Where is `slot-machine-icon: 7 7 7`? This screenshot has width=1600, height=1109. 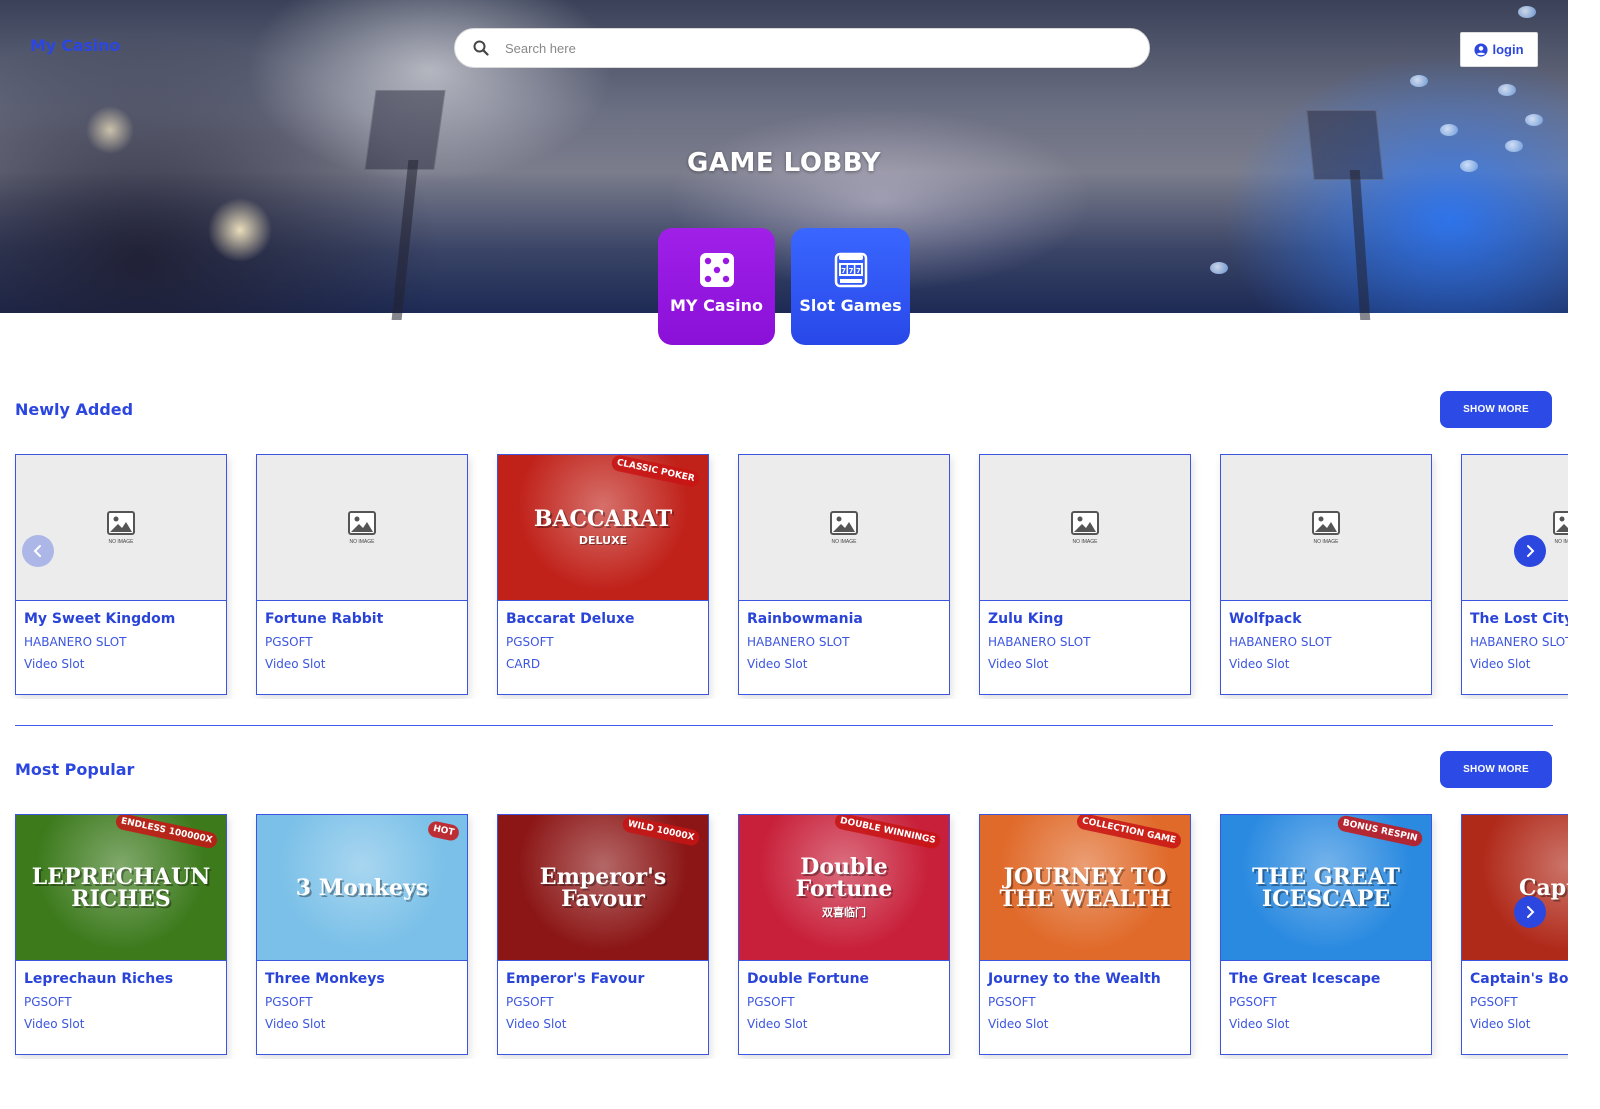
slot-machine-icon: 7 7 7 is located at coordinates (850, 270).